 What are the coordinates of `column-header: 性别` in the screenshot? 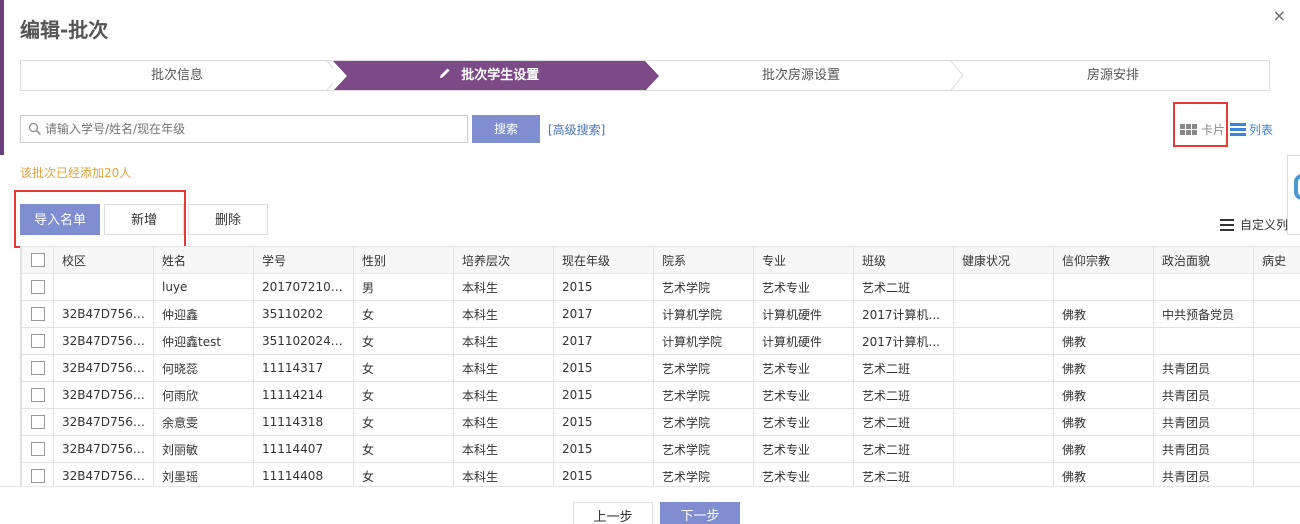 It's located at (403, 260).